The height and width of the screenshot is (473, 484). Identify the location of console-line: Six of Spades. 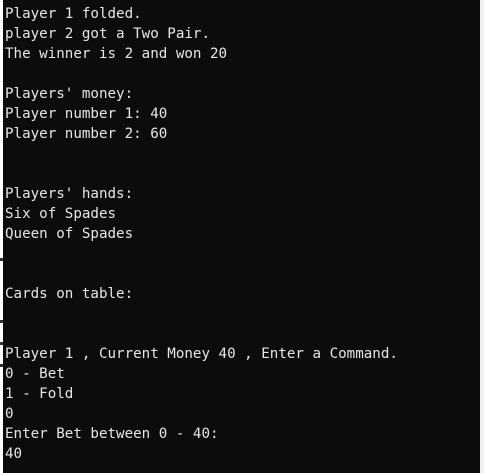
(61, 214).